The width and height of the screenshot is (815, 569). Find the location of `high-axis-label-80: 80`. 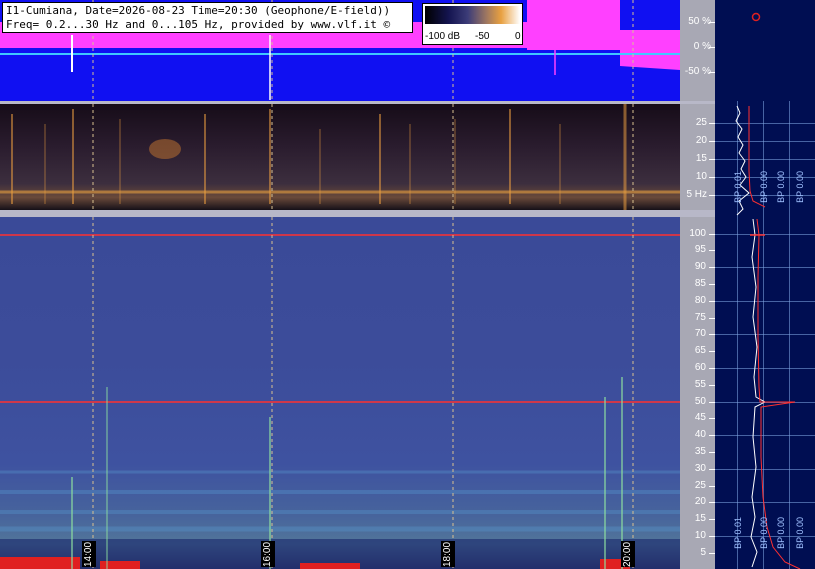

high-axis-label-80: 80 is located at coordinates (700, 300).